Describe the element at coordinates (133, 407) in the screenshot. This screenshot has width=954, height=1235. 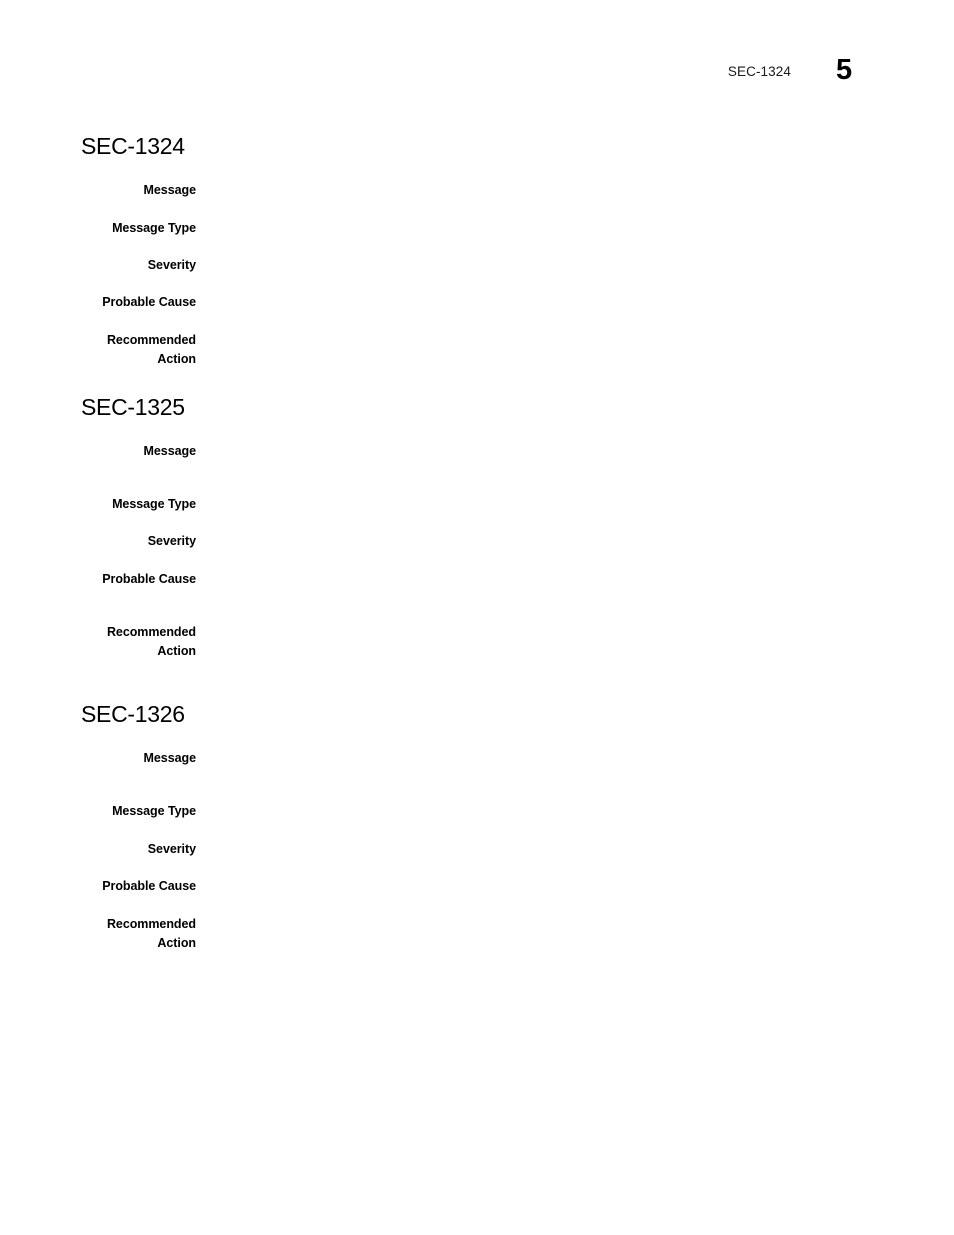
I see `section-heading: SEC-1325` at that location.